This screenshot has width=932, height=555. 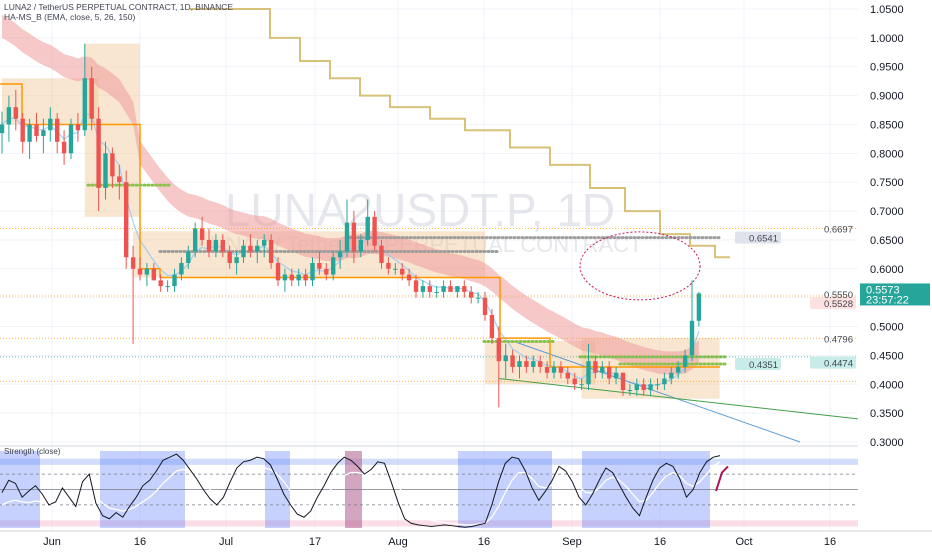 What do you see at coordinates (70, 17) in the screenshot?
I see `indicator-title: HA-MS_B (EMA, close, 5, 26, 150)` at bounding box center [70, 17].